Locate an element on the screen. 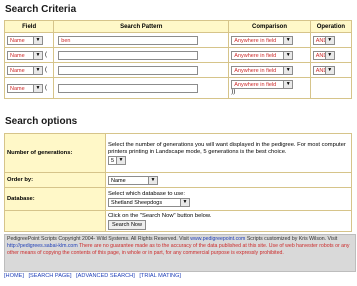  footer-scripts: Scripts is located at coordinates (254, 239).